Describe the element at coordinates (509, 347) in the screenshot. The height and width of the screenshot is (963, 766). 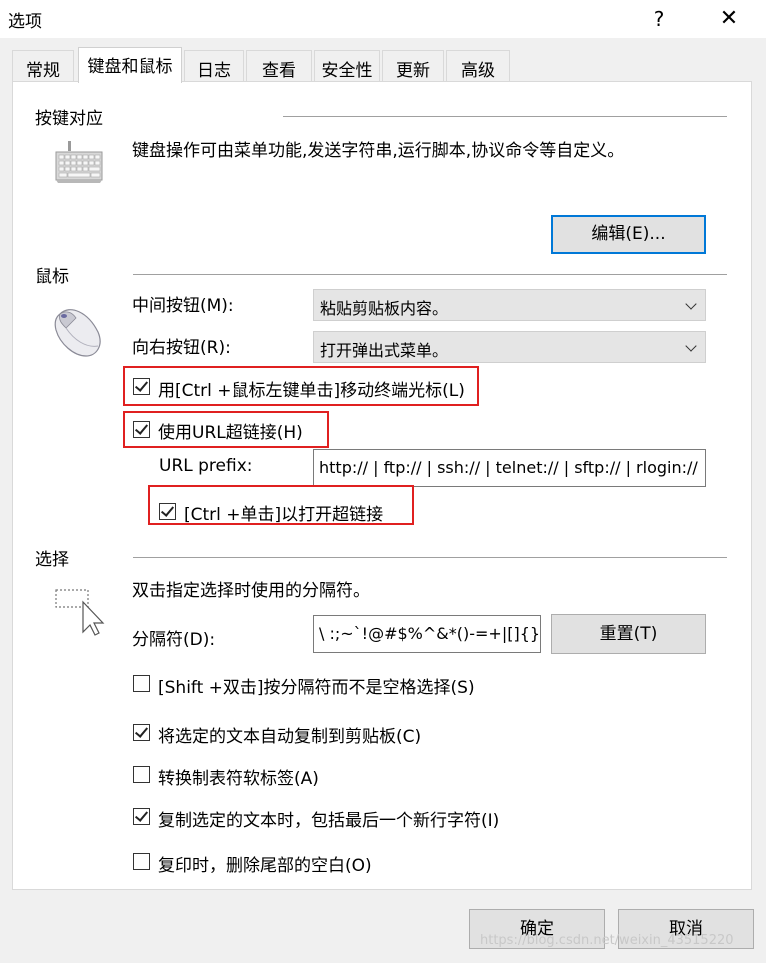
I see `right-button-select: 打开弹出式菜单。` at that location.